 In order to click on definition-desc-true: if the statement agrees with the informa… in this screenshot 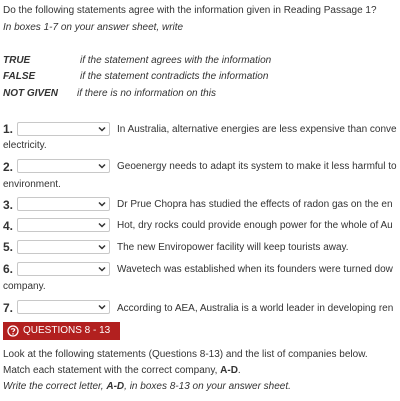, I will do `click(176, 60)`.